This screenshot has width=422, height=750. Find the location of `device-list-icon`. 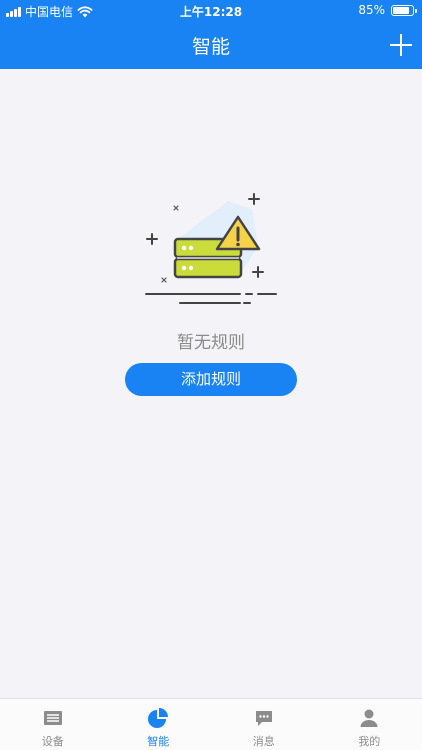

device-list-icon is located at coordinates (52, 718).